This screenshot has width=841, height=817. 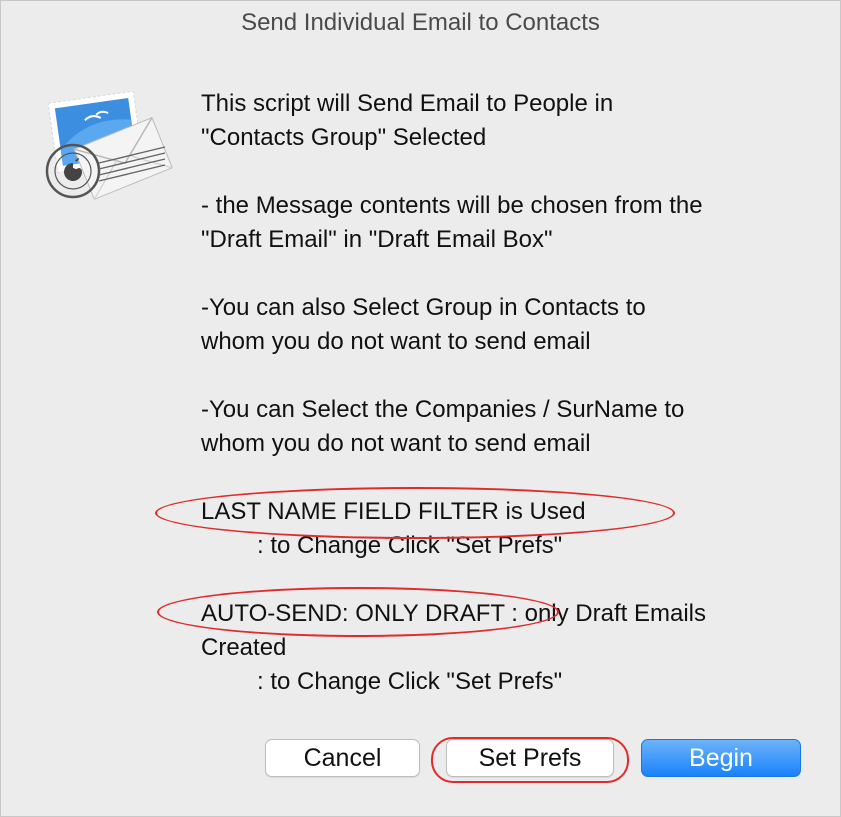 What do you see at coordinates (410, 681) in the screenshot?
I see `autosend-hint-text: : to Change Click "Set Prefs"` at bounding box center [410, 681].